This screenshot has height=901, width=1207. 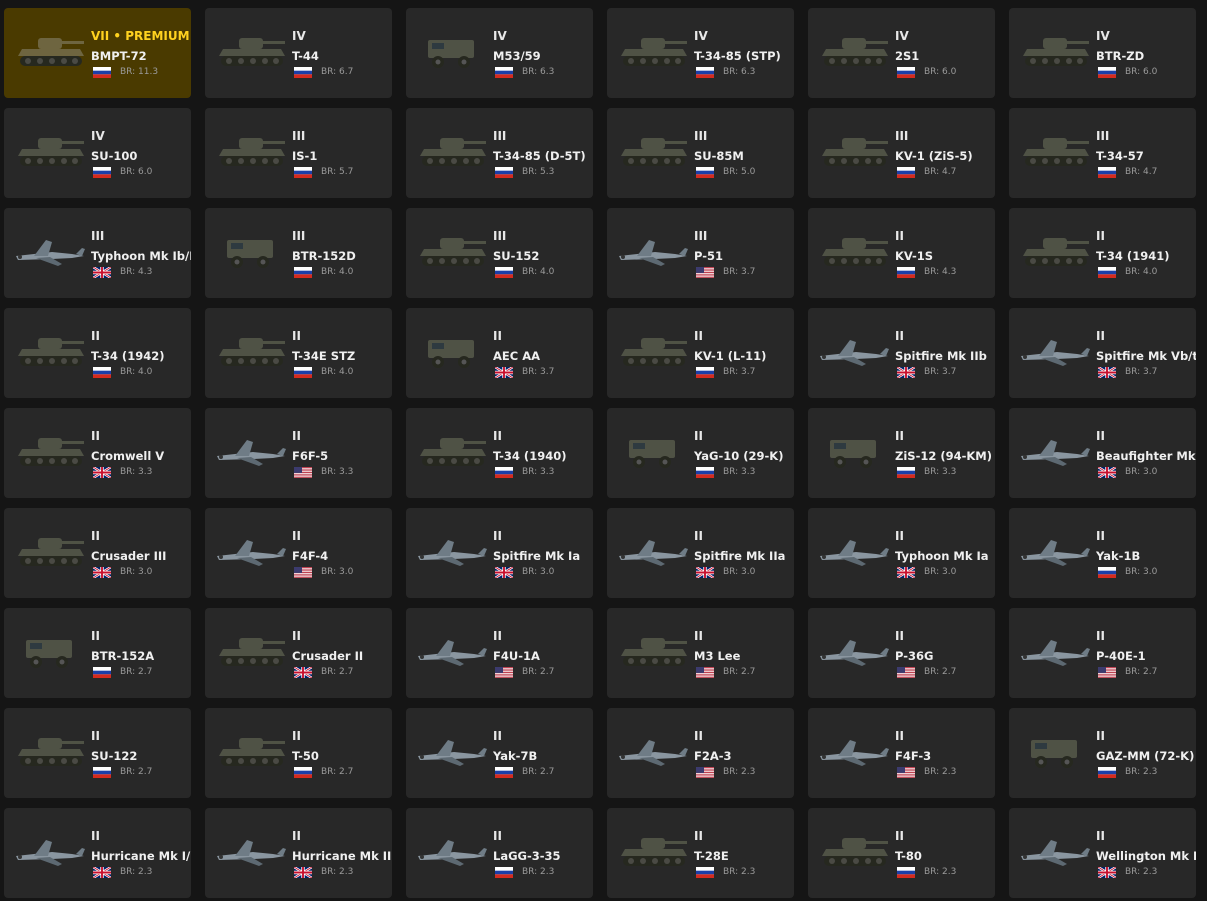 What do you see at coordinates (901, 853) in the screenshot?
I see `vehicle-card: II T-80 BR: 2.3` at bounding box center [901, 853].